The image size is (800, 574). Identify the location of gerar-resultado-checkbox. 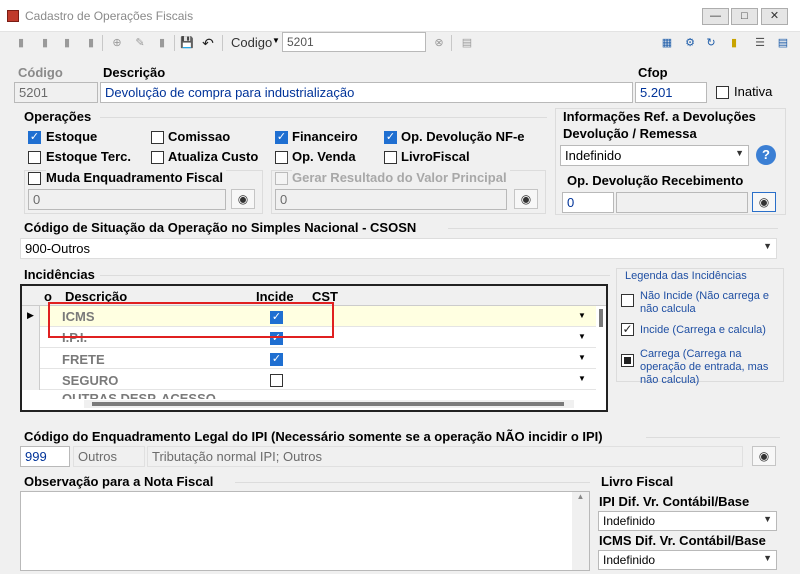
(281, 178).